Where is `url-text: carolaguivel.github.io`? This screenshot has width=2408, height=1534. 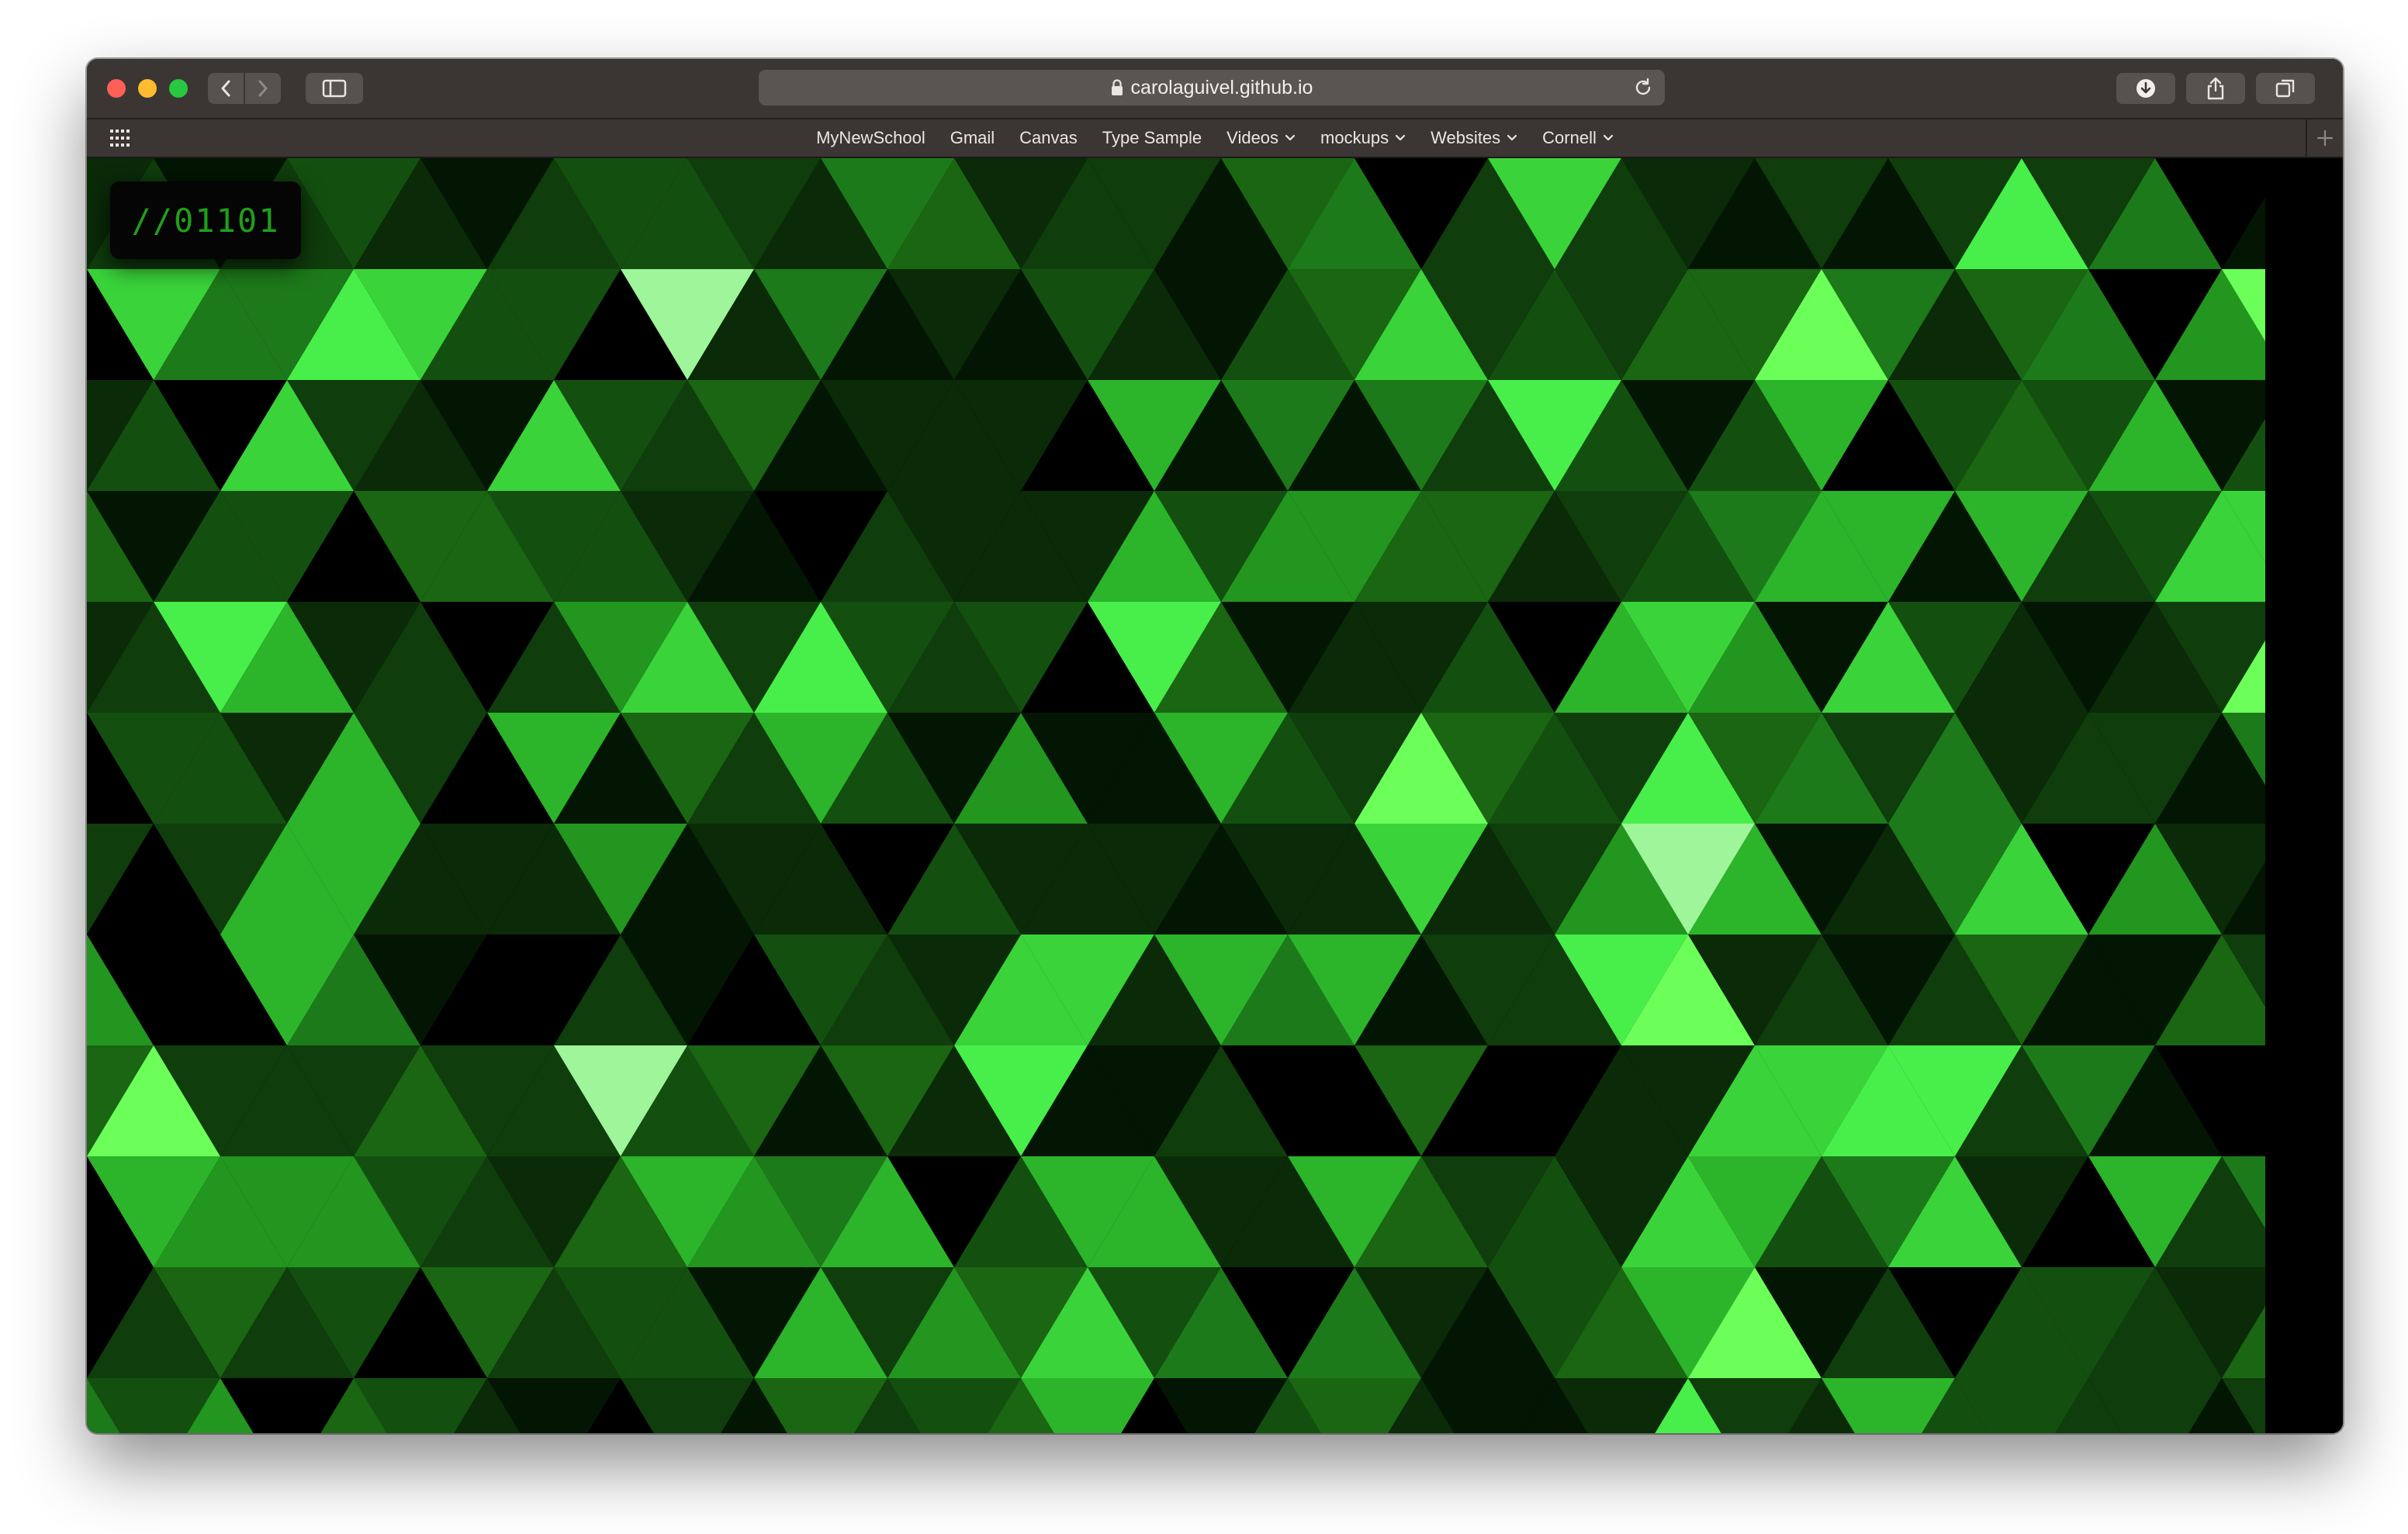
url-text: carolaguivel.github.io is located at coordinates (1221, 87).